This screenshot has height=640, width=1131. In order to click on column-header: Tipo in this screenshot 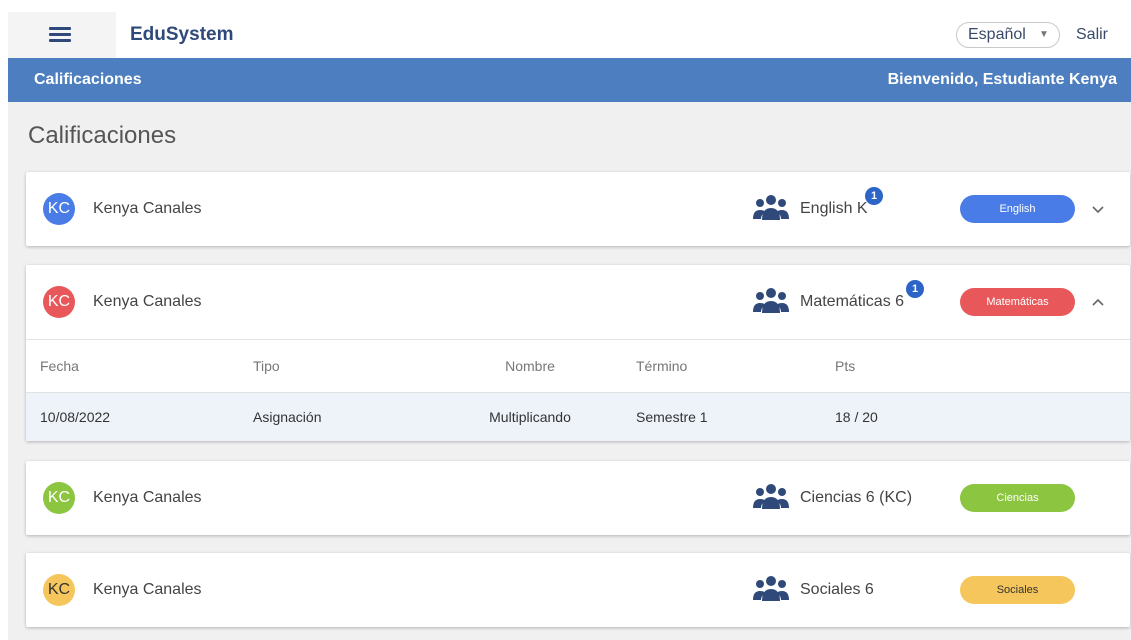, I will do `click(338, 366)`.